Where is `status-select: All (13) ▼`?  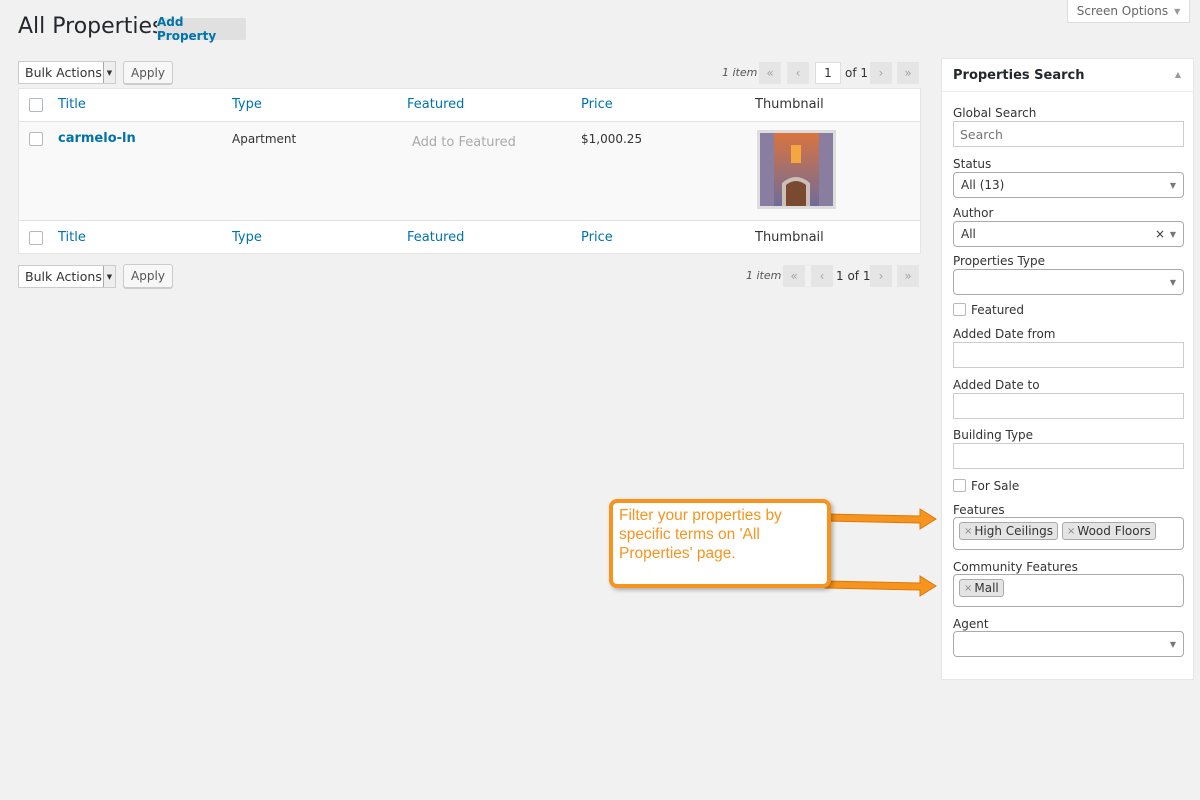
status-select: All (13) ▼ is located at coordinates (1068, 185).